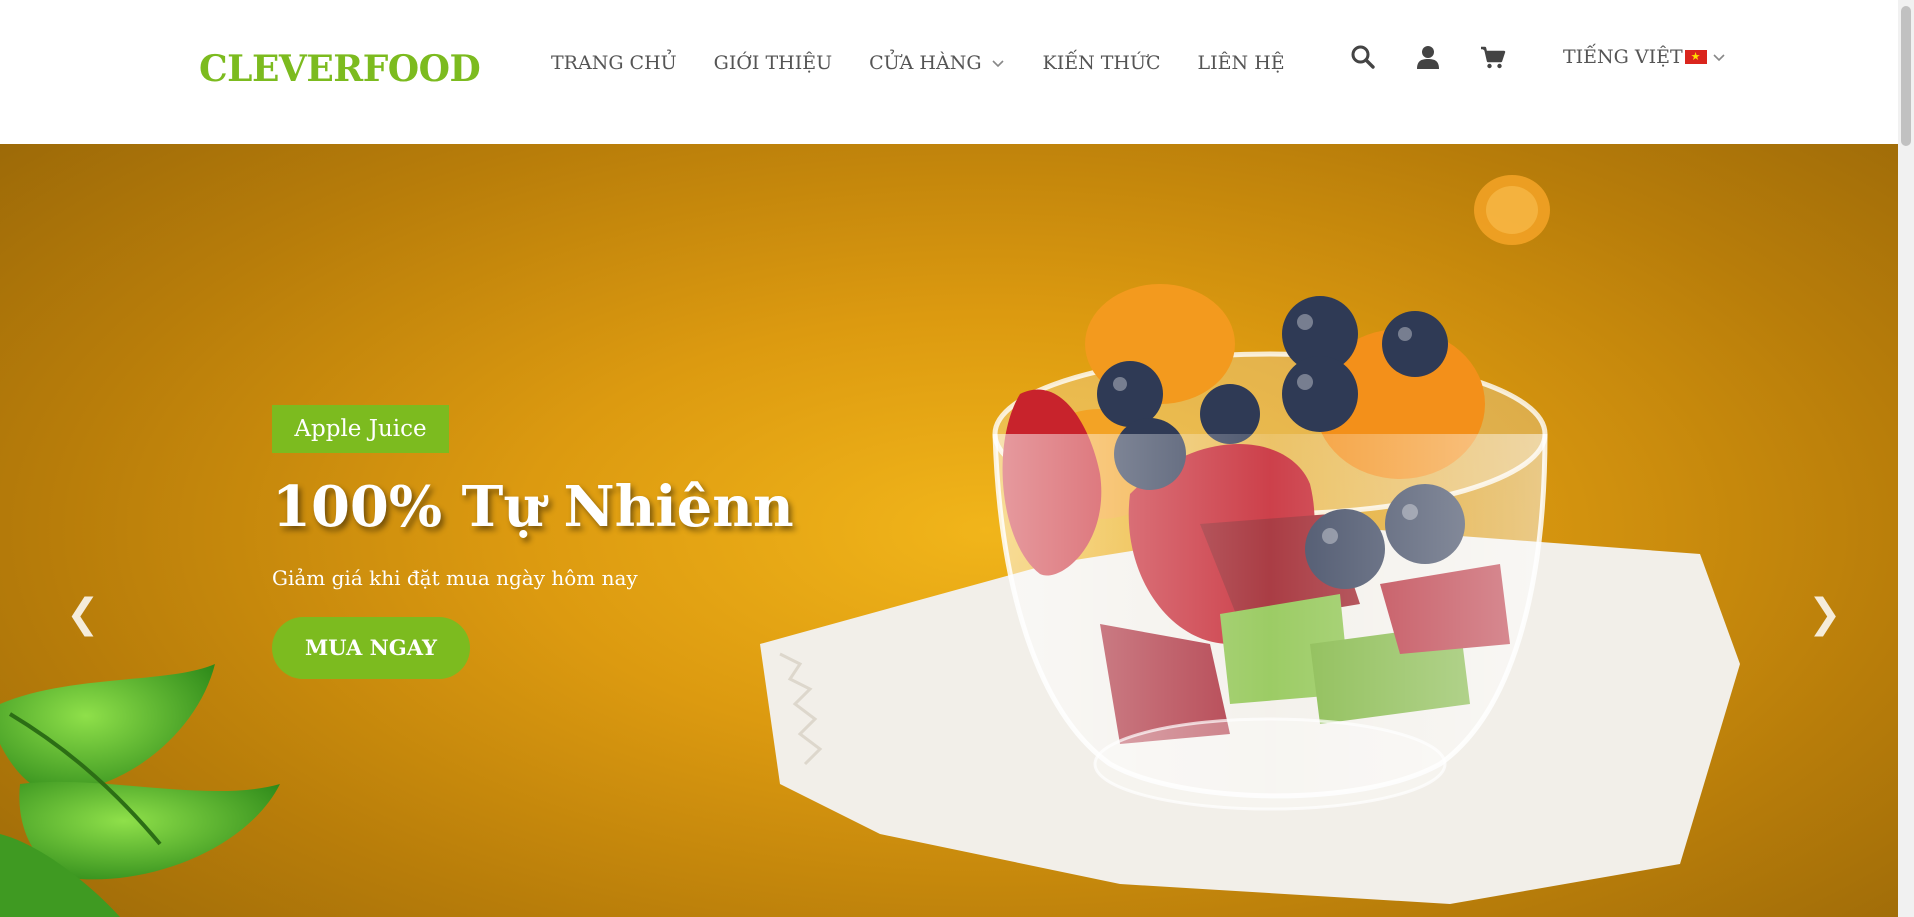 The image size is (1914, 917). I want to click on buy-now-button: MUA NGAY, so click(371, 648).